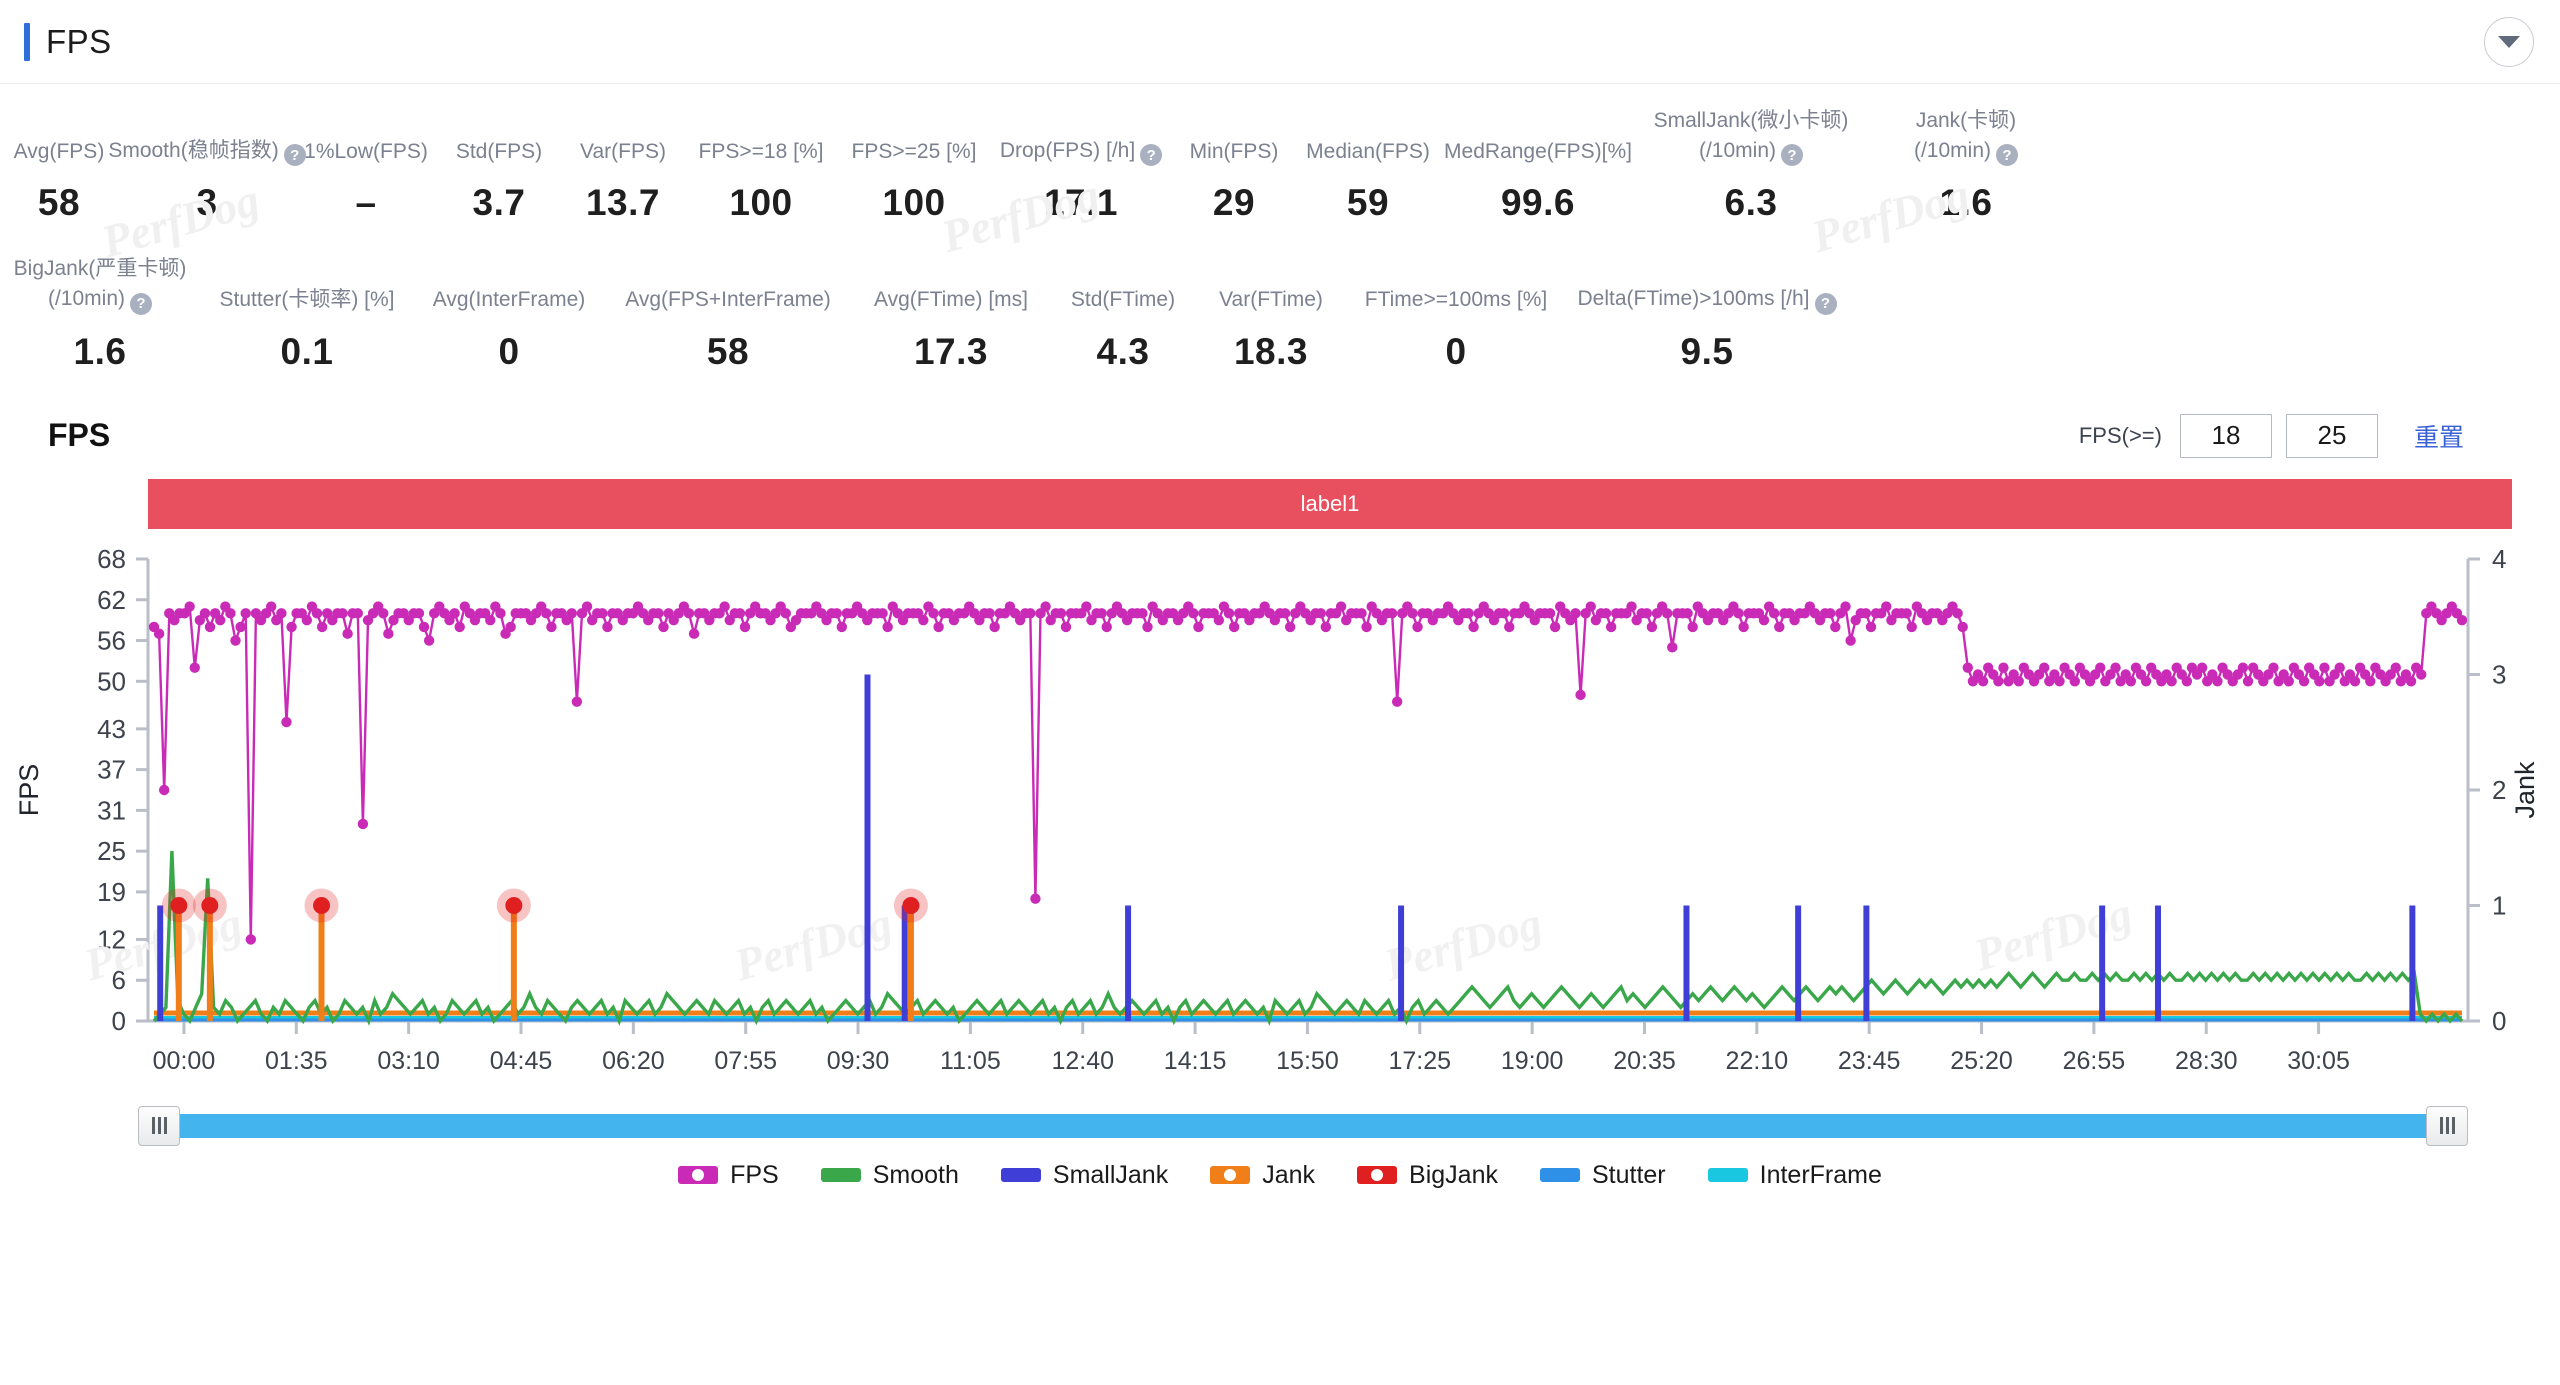 The height and width of the screenshot is (1385, 2560). Describe the element at coordinates (1084, 1175) in the screenshot. I see `legend-item-smalljank: SmallJank` at that location.